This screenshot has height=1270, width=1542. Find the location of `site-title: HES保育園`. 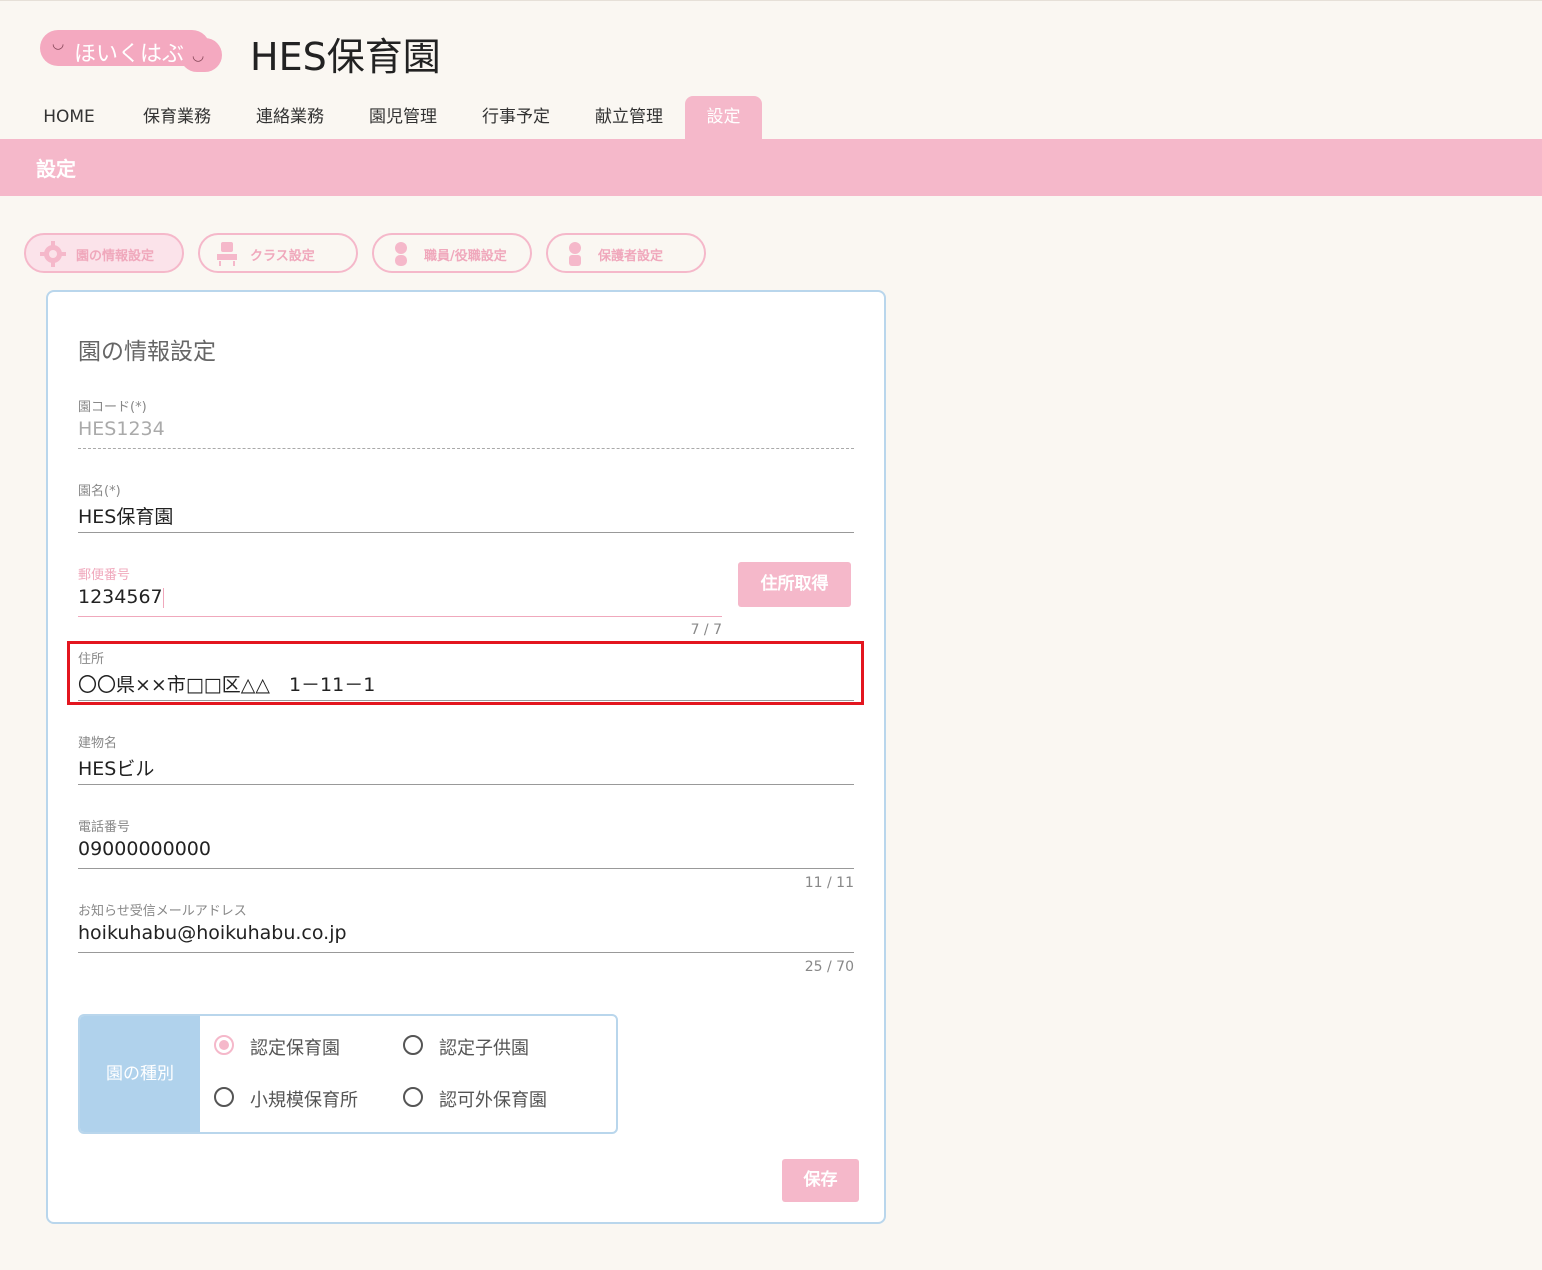

site-title: HES保育園 is located at coordinates (345, 57).